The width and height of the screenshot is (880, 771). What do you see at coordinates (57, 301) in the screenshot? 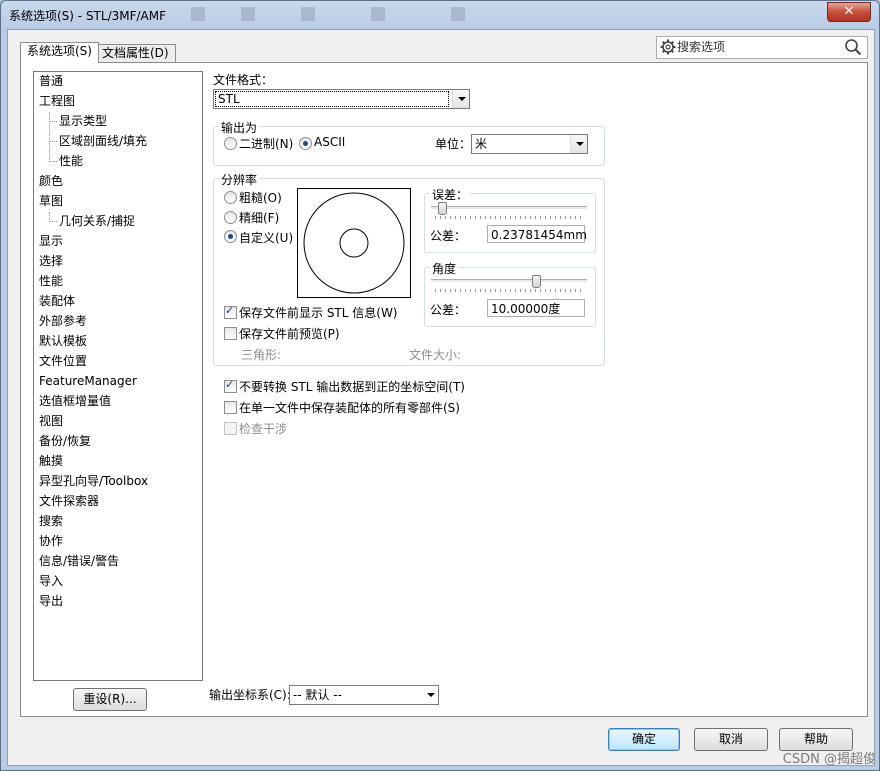
I see `tree-item-assemblies: 装配体` at bounding box center [57, 301].